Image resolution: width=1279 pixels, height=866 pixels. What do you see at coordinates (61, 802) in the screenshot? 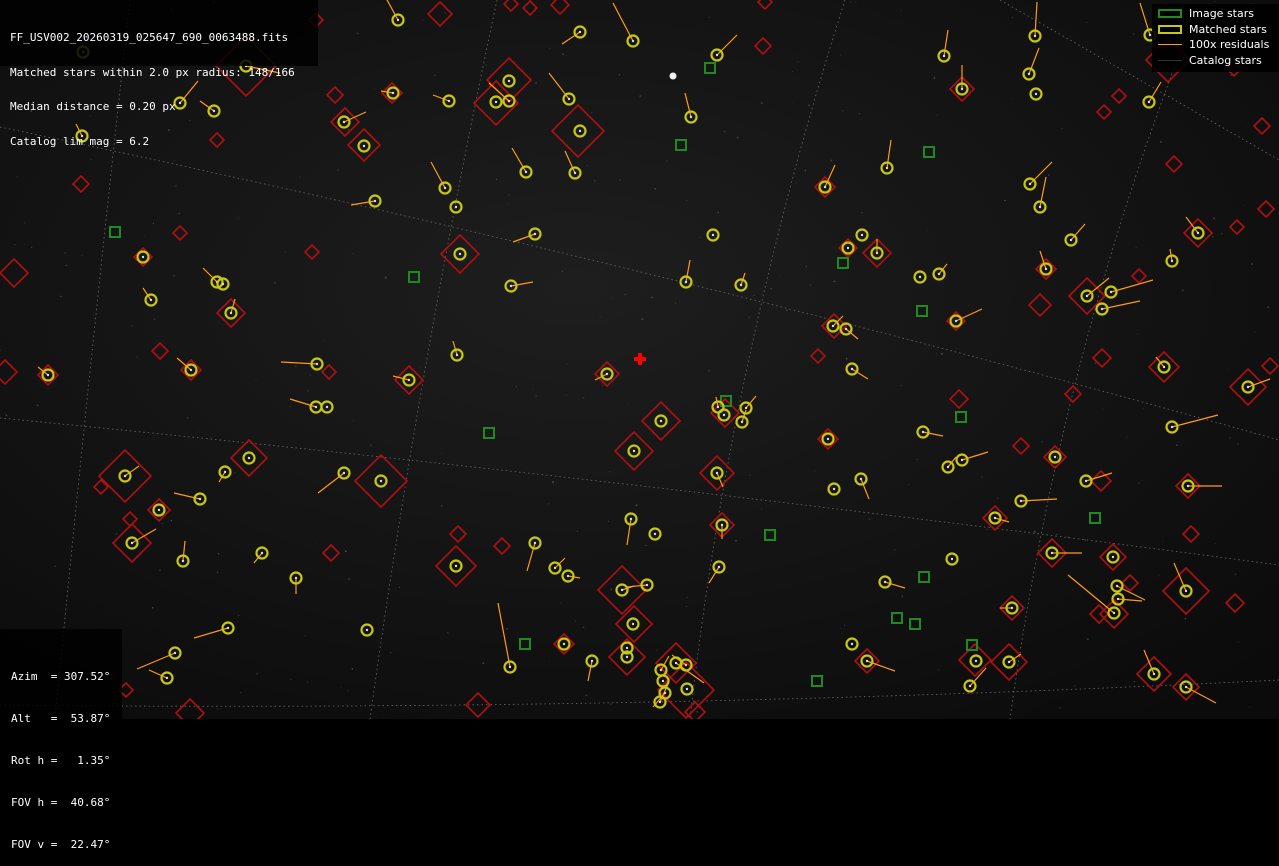
I see `fov-horizontal-value: FOV h = 40.68°` at bounding box center [61, 802].